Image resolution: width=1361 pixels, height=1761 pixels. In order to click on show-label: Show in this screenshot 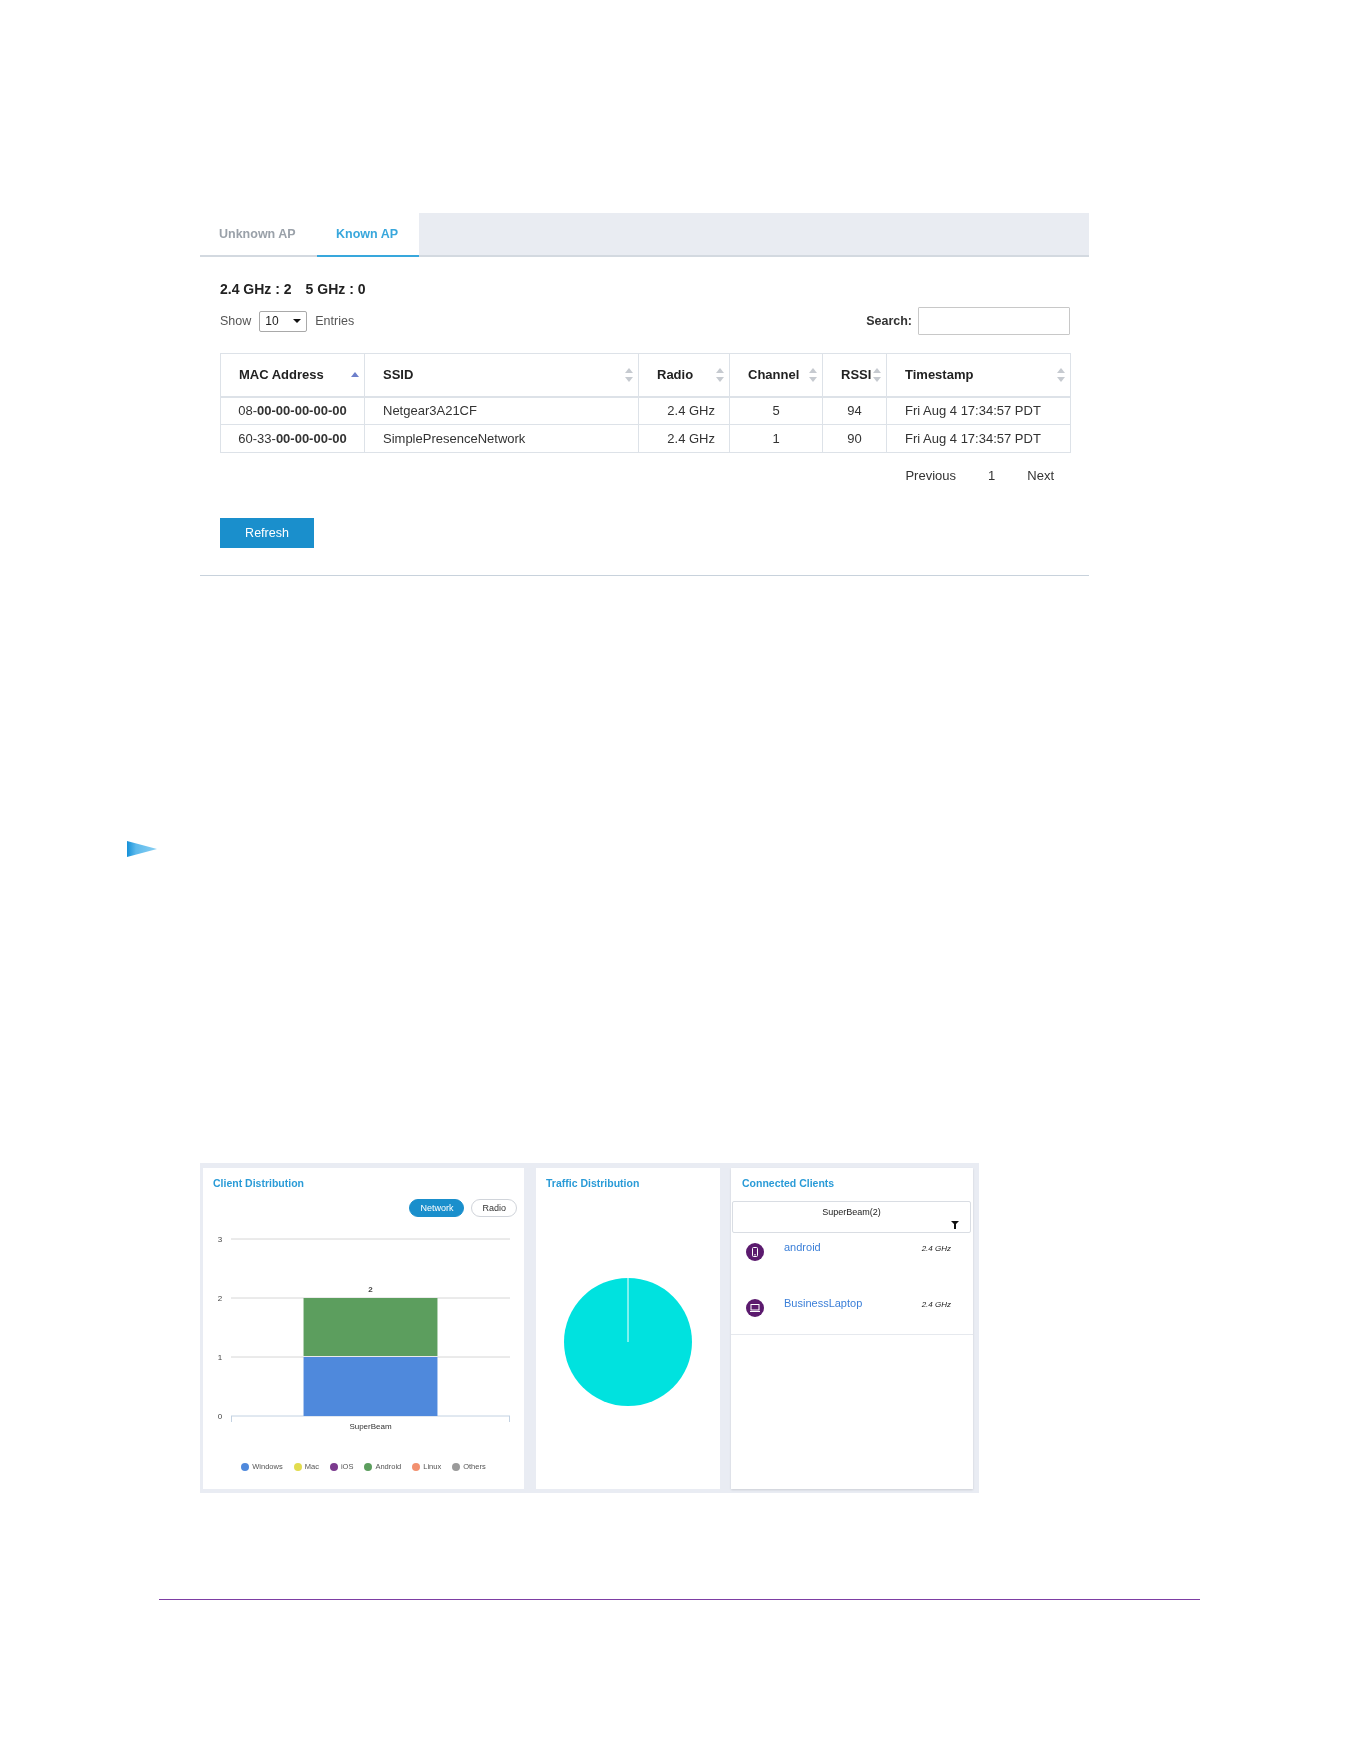, I will do `click(236, 321)`.